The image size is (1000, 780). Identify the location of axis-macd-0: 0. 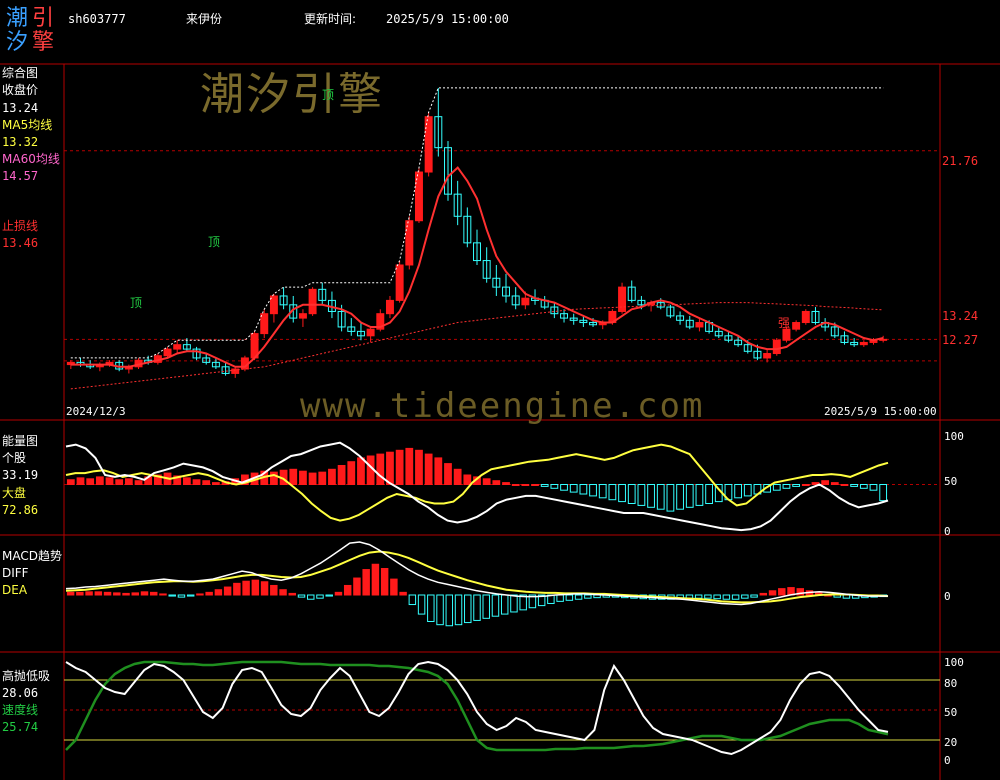
(947, 596).